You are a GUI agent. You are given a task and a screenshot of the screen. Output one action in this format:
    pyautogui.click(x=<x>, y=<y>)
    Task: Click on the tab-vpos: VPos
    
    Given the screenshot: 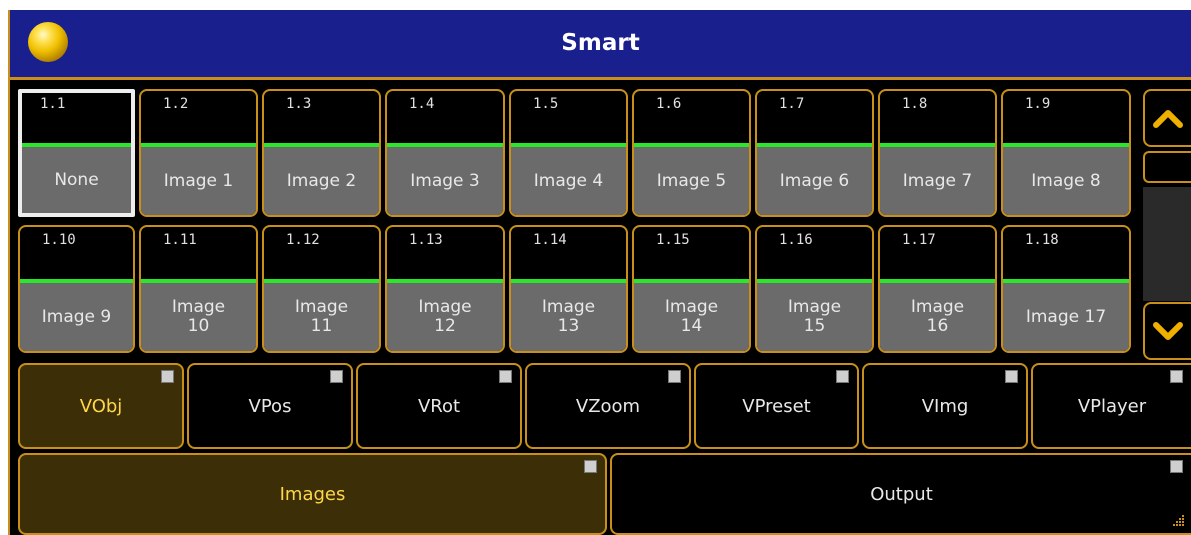 What is the action you would take?
    pyautogui.click(x=270, y=406)
    